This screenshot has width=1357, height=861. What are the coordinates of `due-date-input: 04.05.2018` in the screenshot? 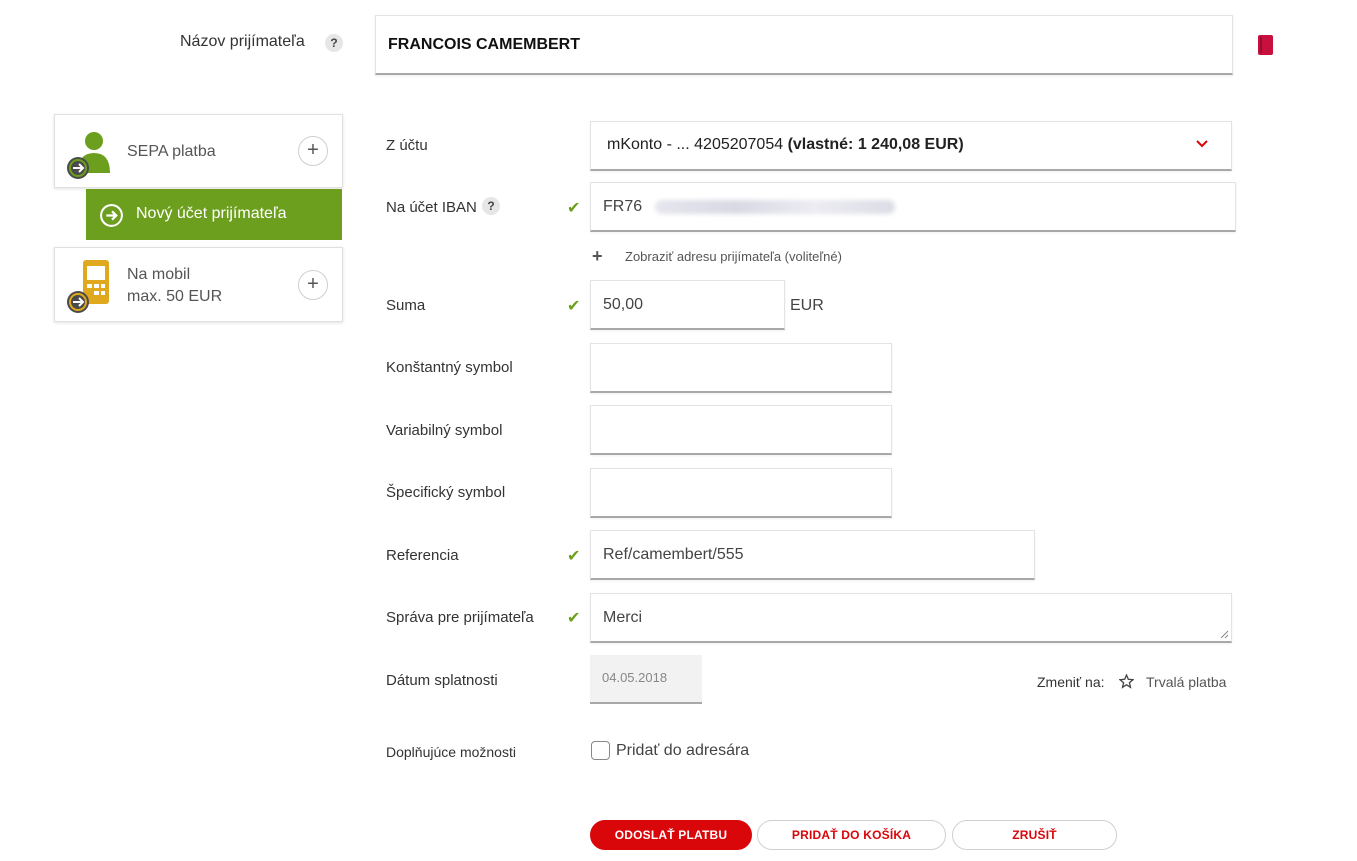 It's located at (646, 679).